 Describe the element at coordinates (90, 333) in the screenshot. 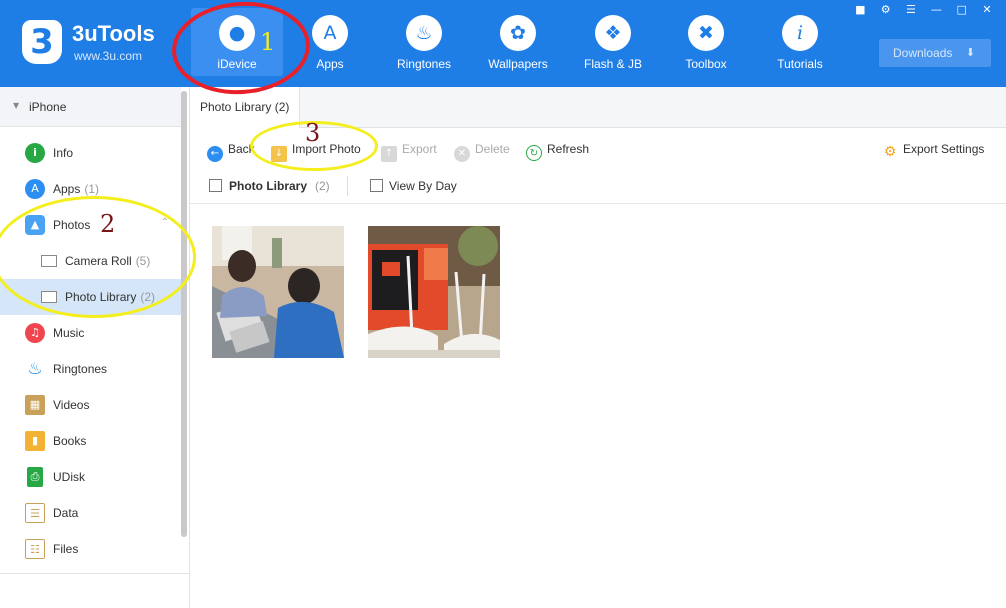

I see `sidebar-item-music: ♫ Music` at that location.